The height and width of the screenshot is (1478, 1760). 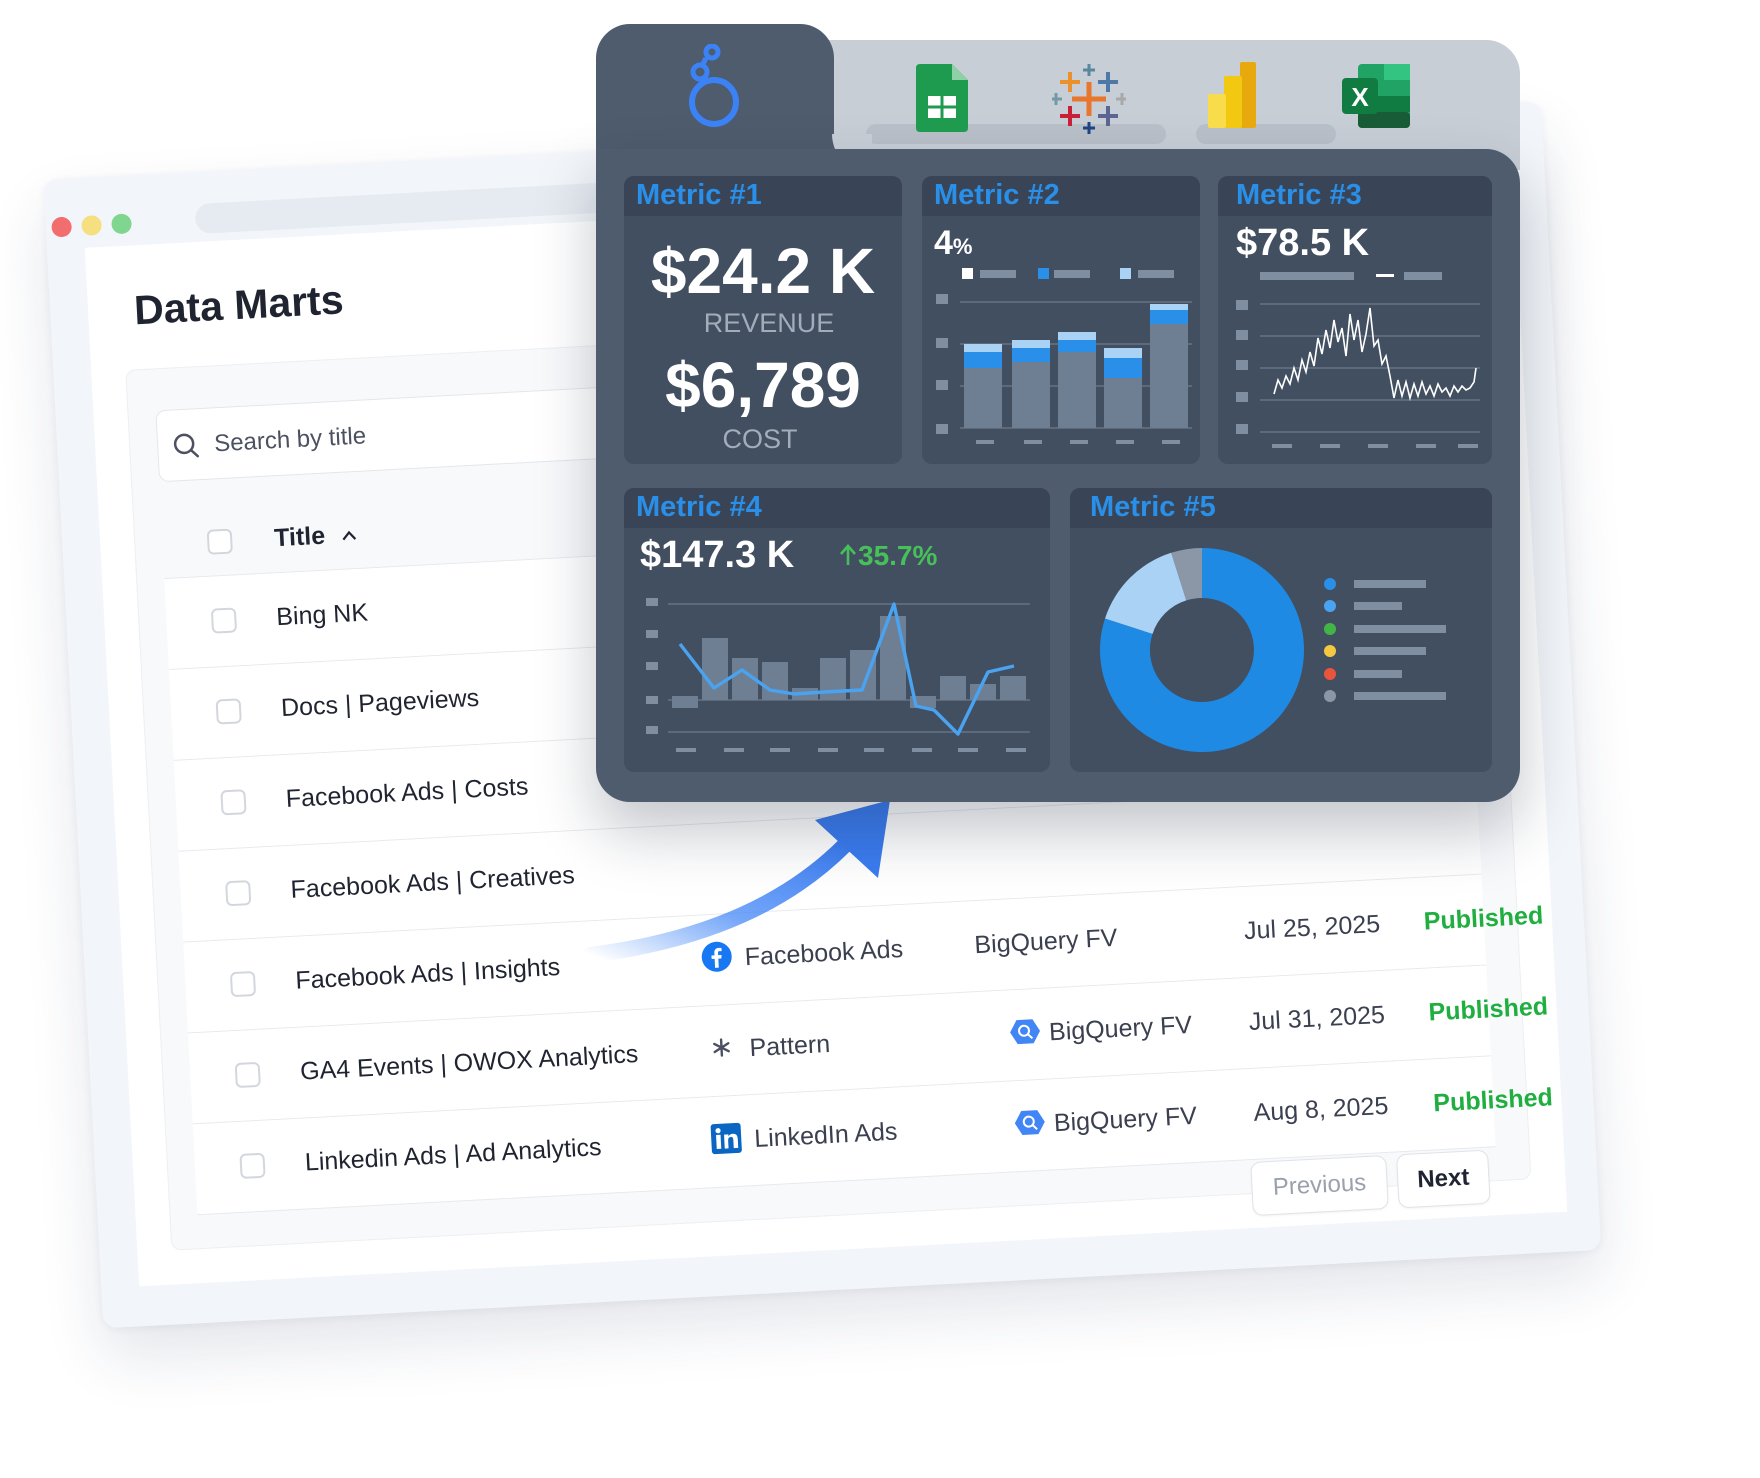 I want to click on metric4-value: $147.3 K, so click(x=717, y=555).